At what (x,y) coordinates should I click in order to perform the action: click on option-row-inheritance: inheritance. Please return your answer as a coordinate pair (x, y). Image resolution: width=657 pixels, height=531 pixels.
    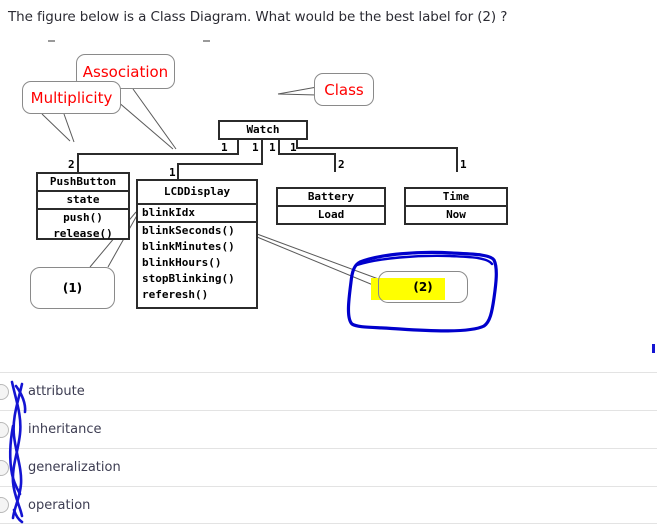
    Looking at the image, I should click on (328, 429).